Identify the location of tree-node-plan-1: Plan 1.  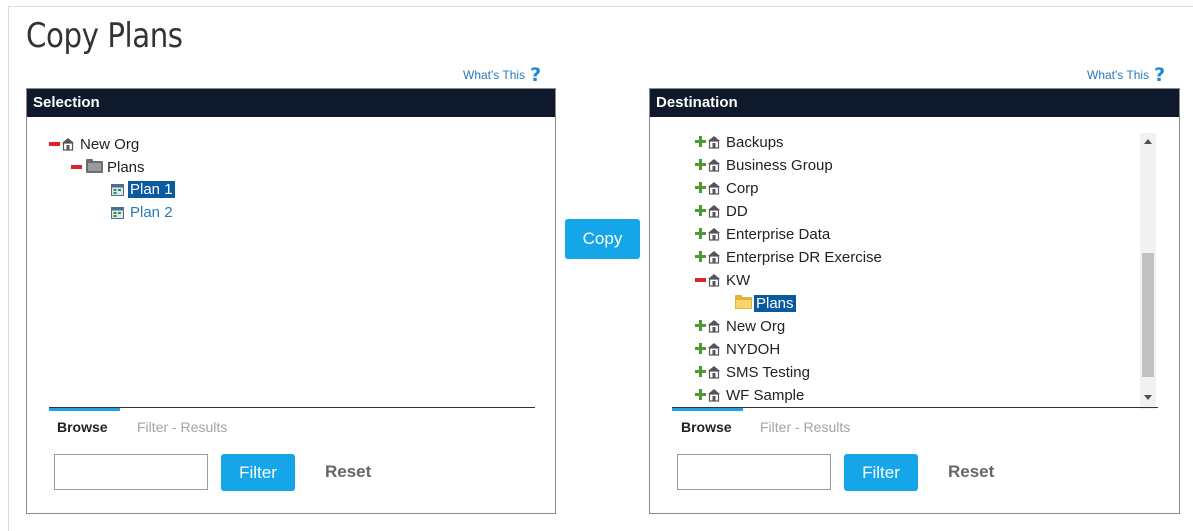
(143, 189).